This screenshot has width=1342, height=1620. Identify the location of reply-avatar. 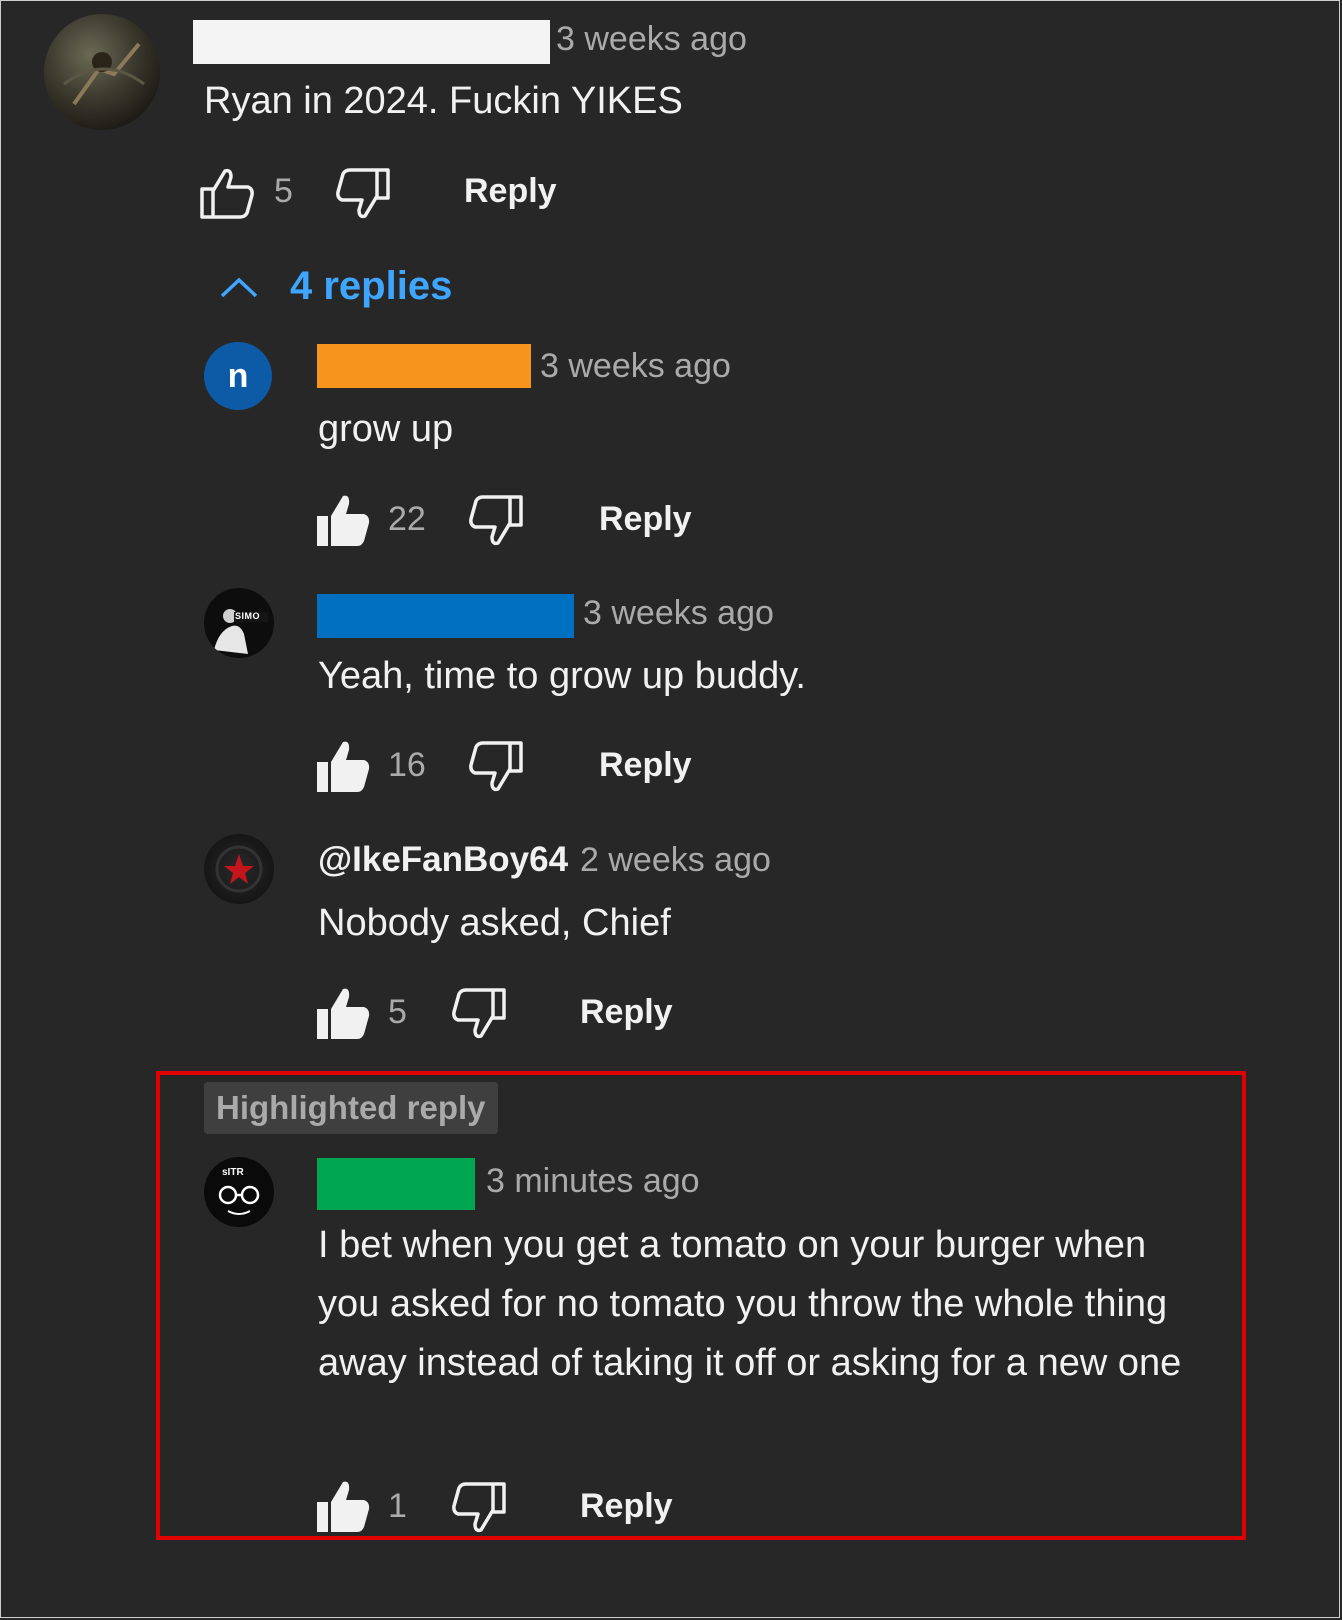
(239, 869).